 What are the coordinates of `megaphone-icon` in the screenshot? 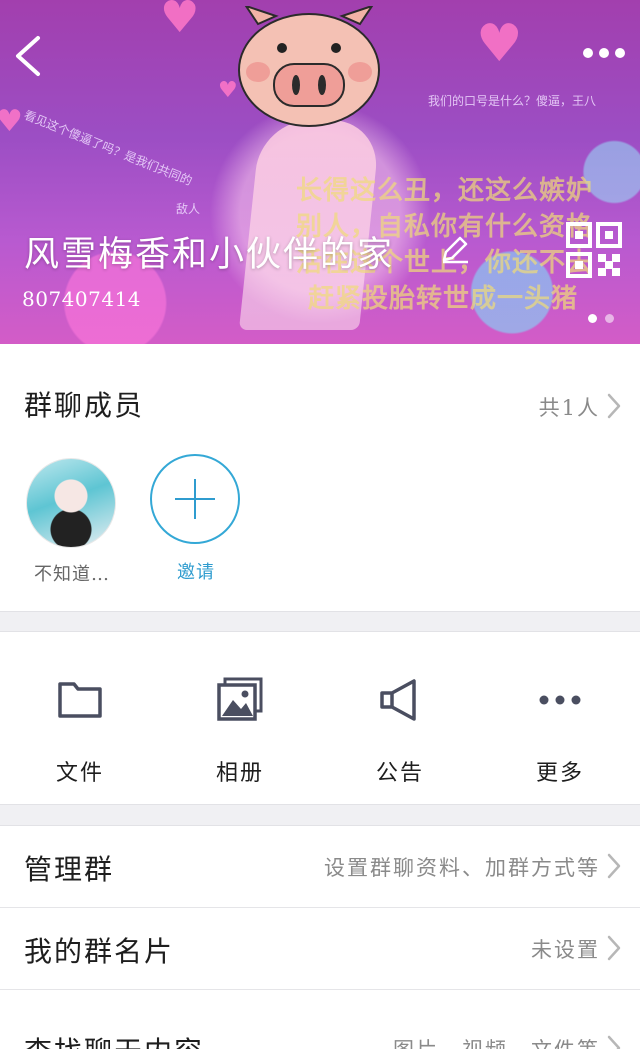 It's located at (398, 700).